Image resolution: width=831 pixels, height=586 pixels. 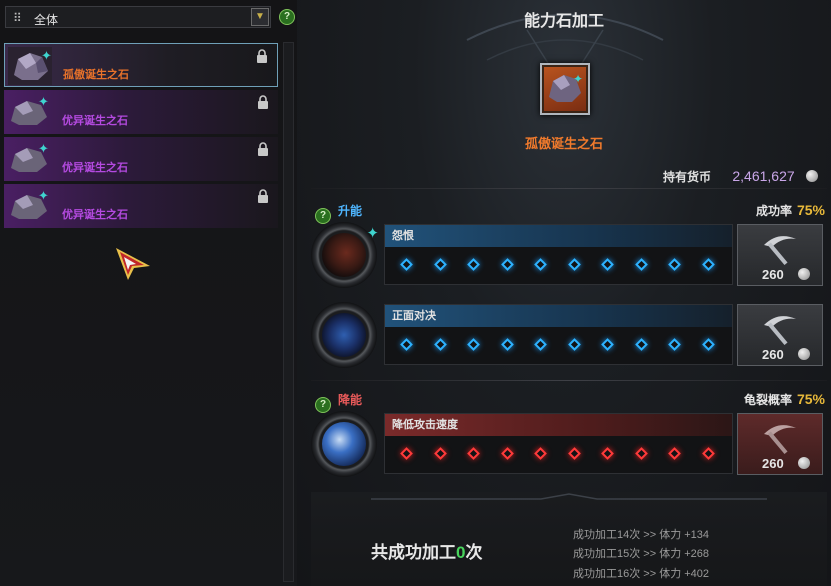 I want to click on success-rate: 成功率 75%, so click(x=790, y=210).